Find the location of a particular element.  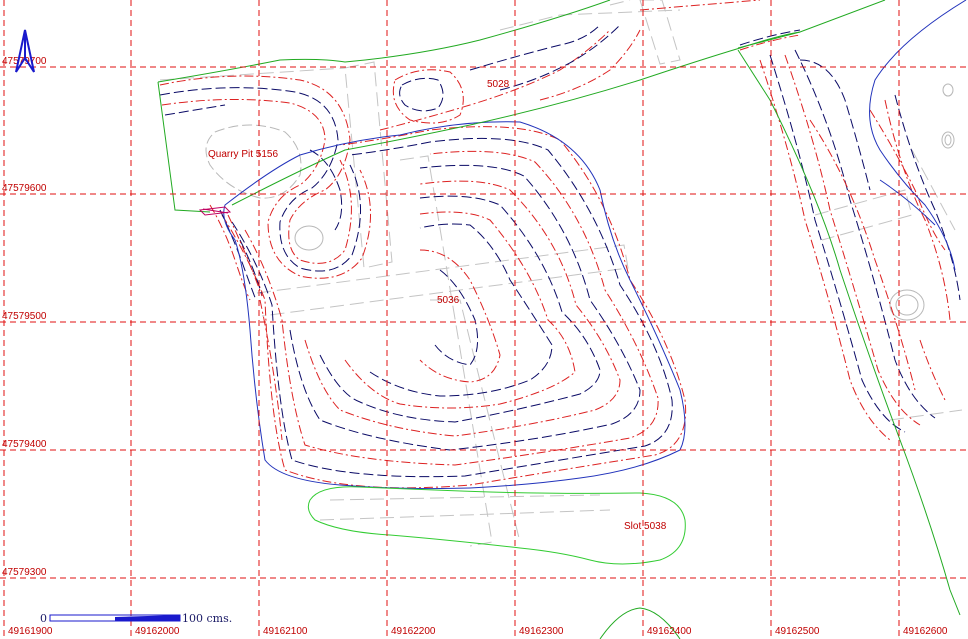

x-coordinate-label: 49161900 is located at coordinates (30, 631).